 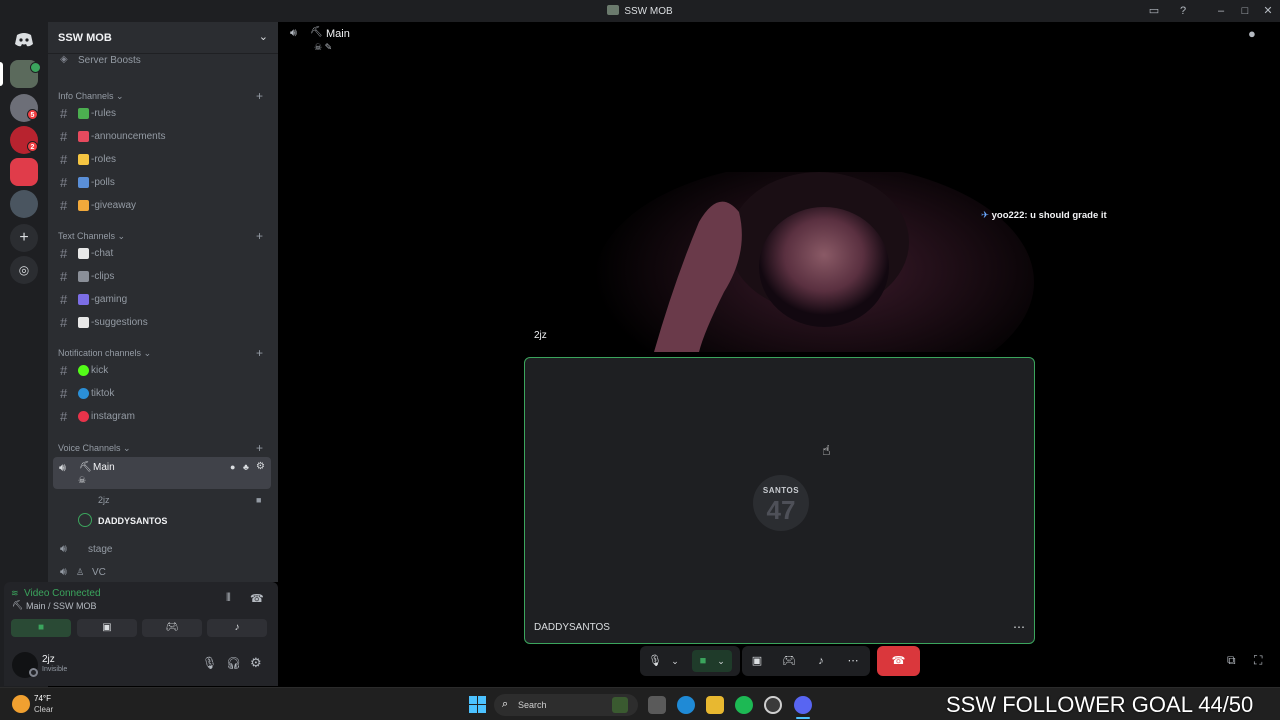 I want to click on hang-up-button: ☎, so click(x=898, y=661).